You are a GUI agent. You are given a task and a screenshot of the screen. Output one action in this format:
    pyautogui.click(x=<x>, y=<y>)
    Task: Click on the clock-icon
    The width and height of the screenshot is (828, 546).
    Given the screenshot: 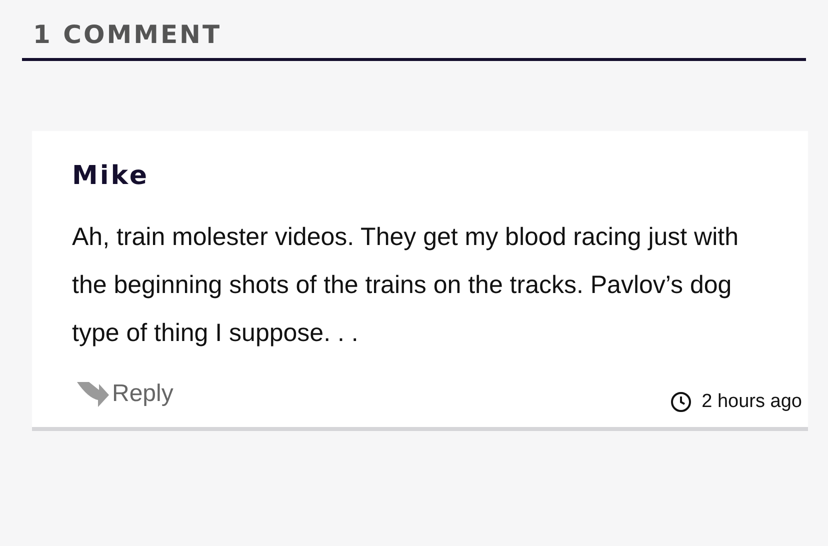 What is the action you would take?
    pyautogui.click(x=681, y=402)
    